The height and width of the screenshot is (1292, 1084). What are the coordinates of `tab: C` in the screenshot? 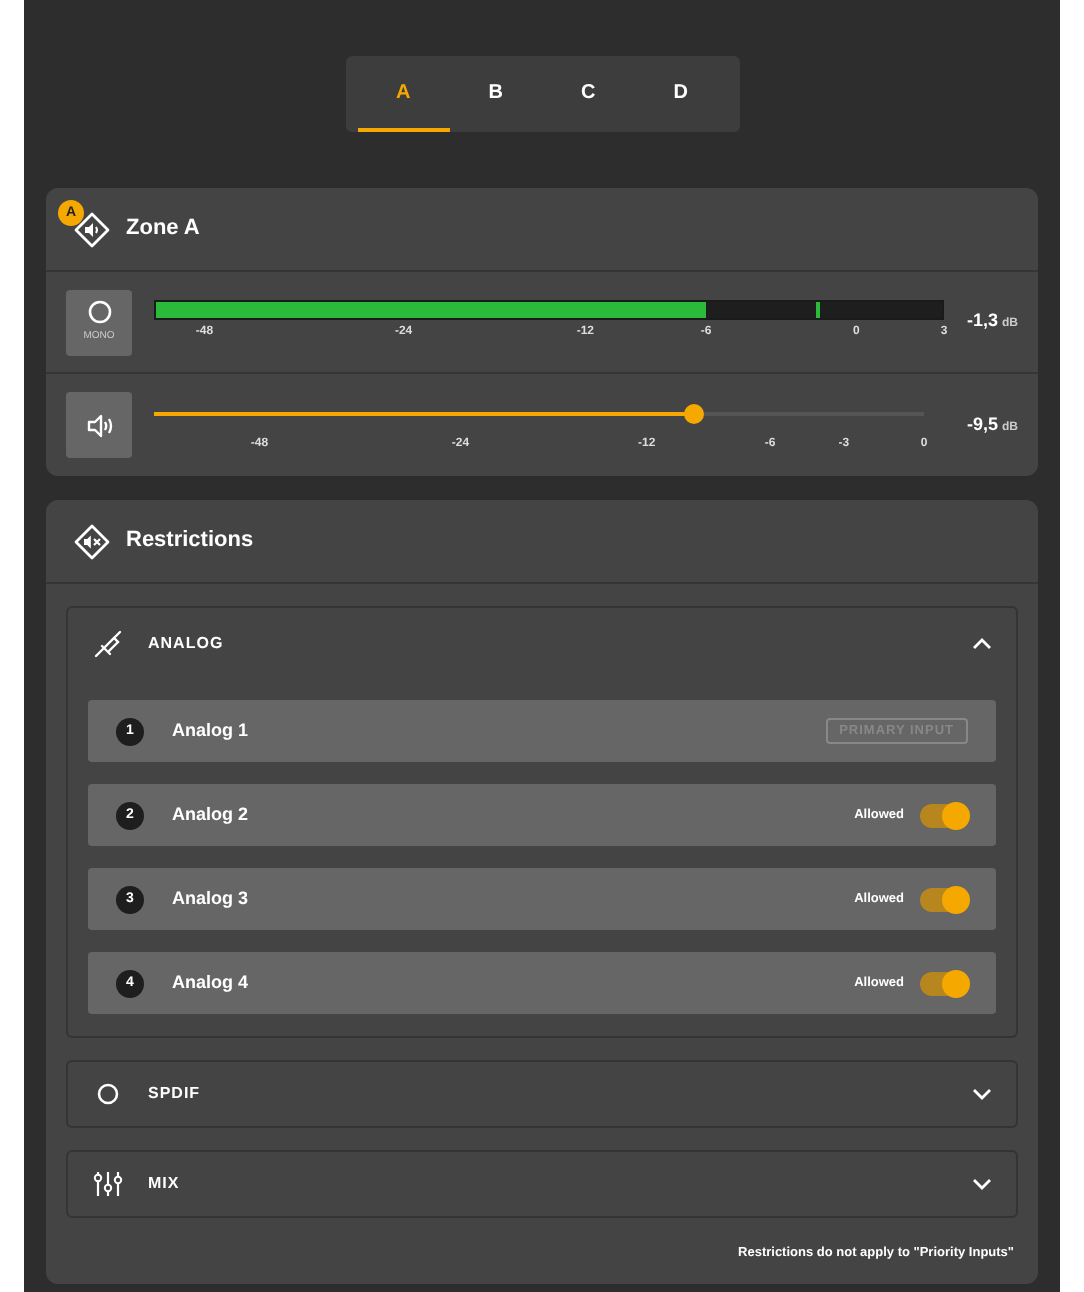 It's located at (588, 94).